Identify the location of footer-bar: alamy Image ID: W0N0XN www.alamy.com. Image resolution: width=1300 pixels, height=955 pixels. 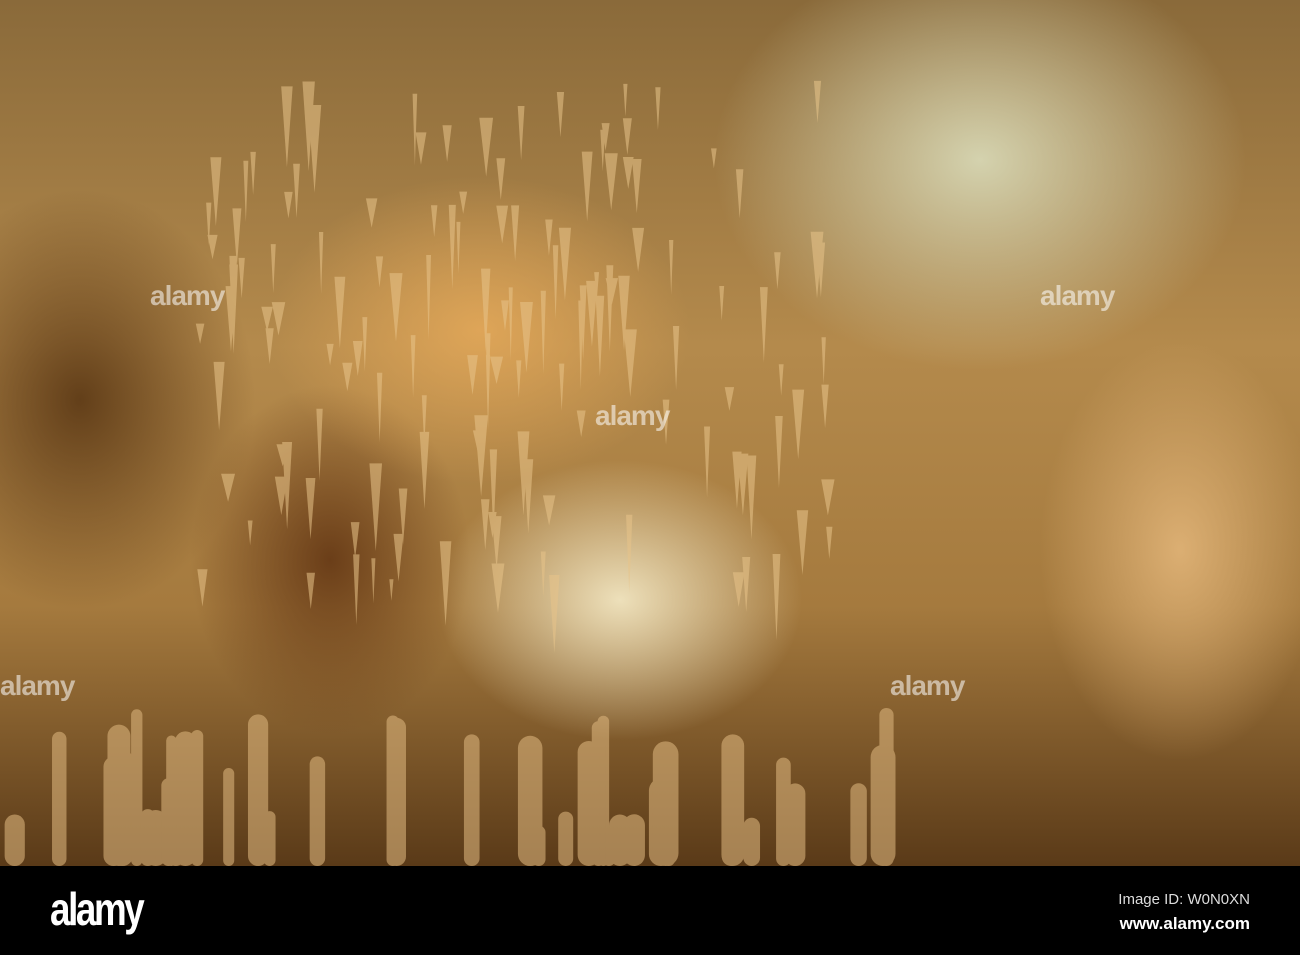
(650, 910).